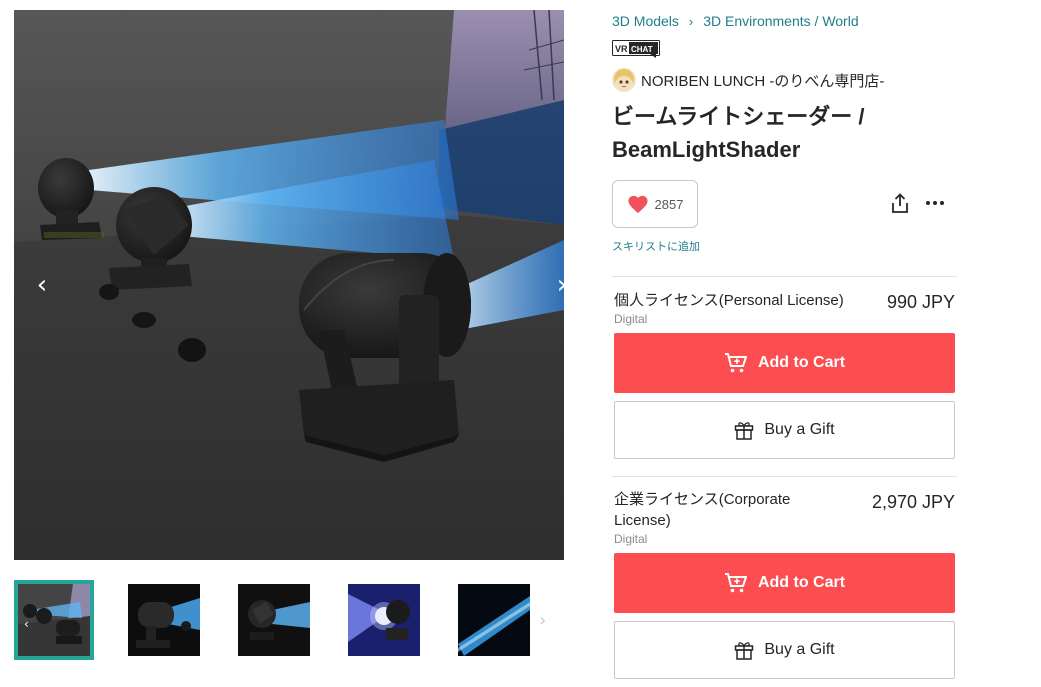 The height and width of the screenshot is (687, 1041). Describe the element at coordinates (762, 80) in the screenshot. I see `shop-name: NORIBEN LUNCH -のりべん専門店-` at that location.